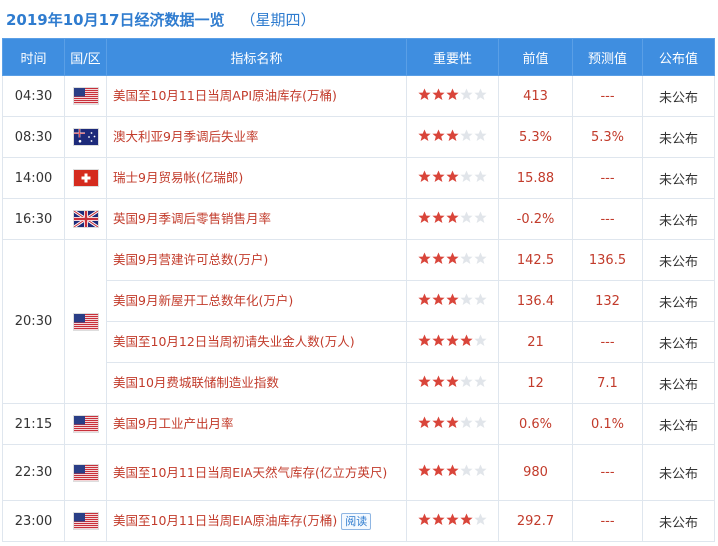 This screenshot has height=546, width=718. Describe the element at coordinates (33, 178) in the screenshot. I see `time-cell: 14:00` at that location.